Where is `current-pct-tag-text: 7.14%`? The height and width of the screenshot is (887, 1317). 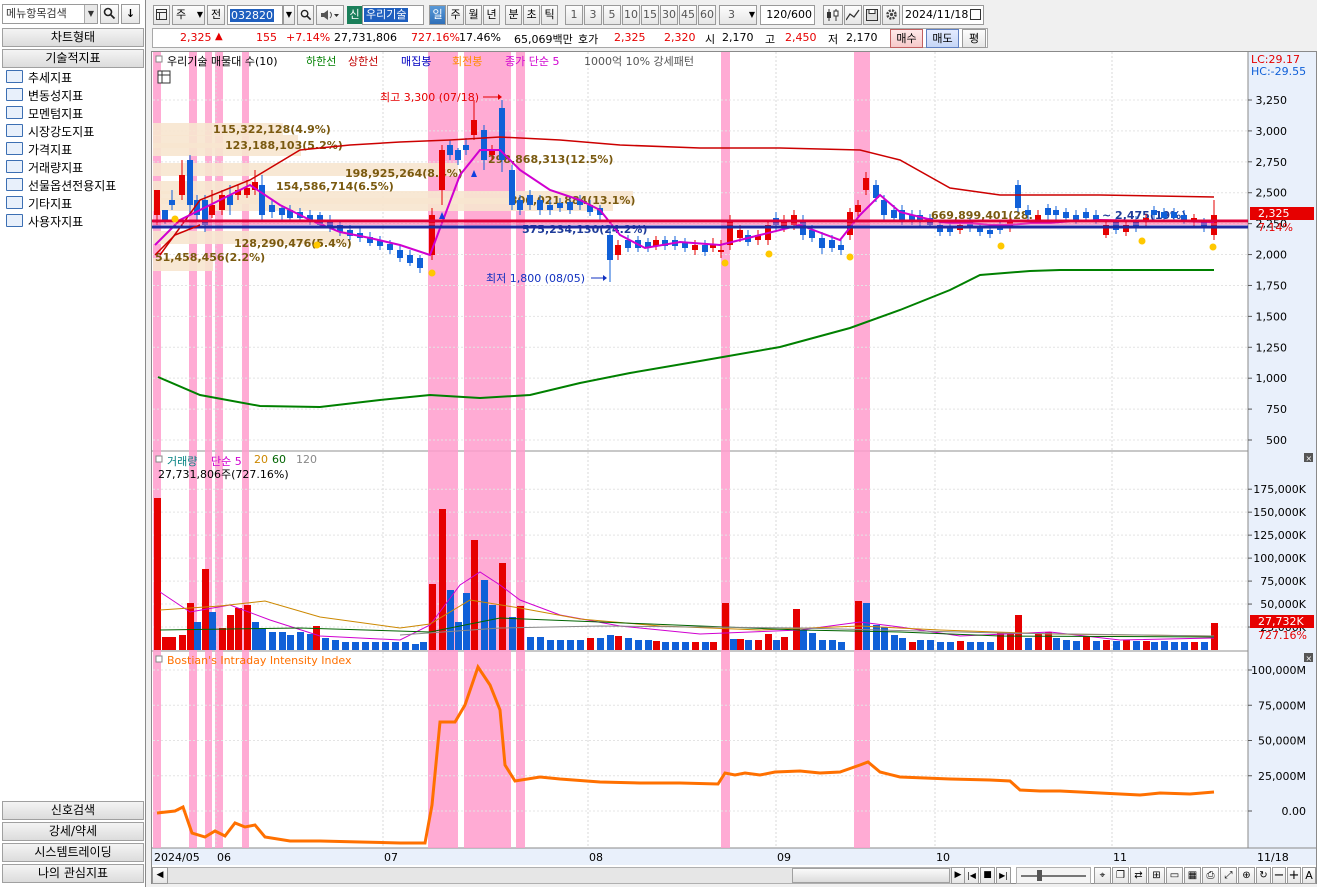 current-pct-tag-text: 7.14% is located at coordinates (1275, 227).